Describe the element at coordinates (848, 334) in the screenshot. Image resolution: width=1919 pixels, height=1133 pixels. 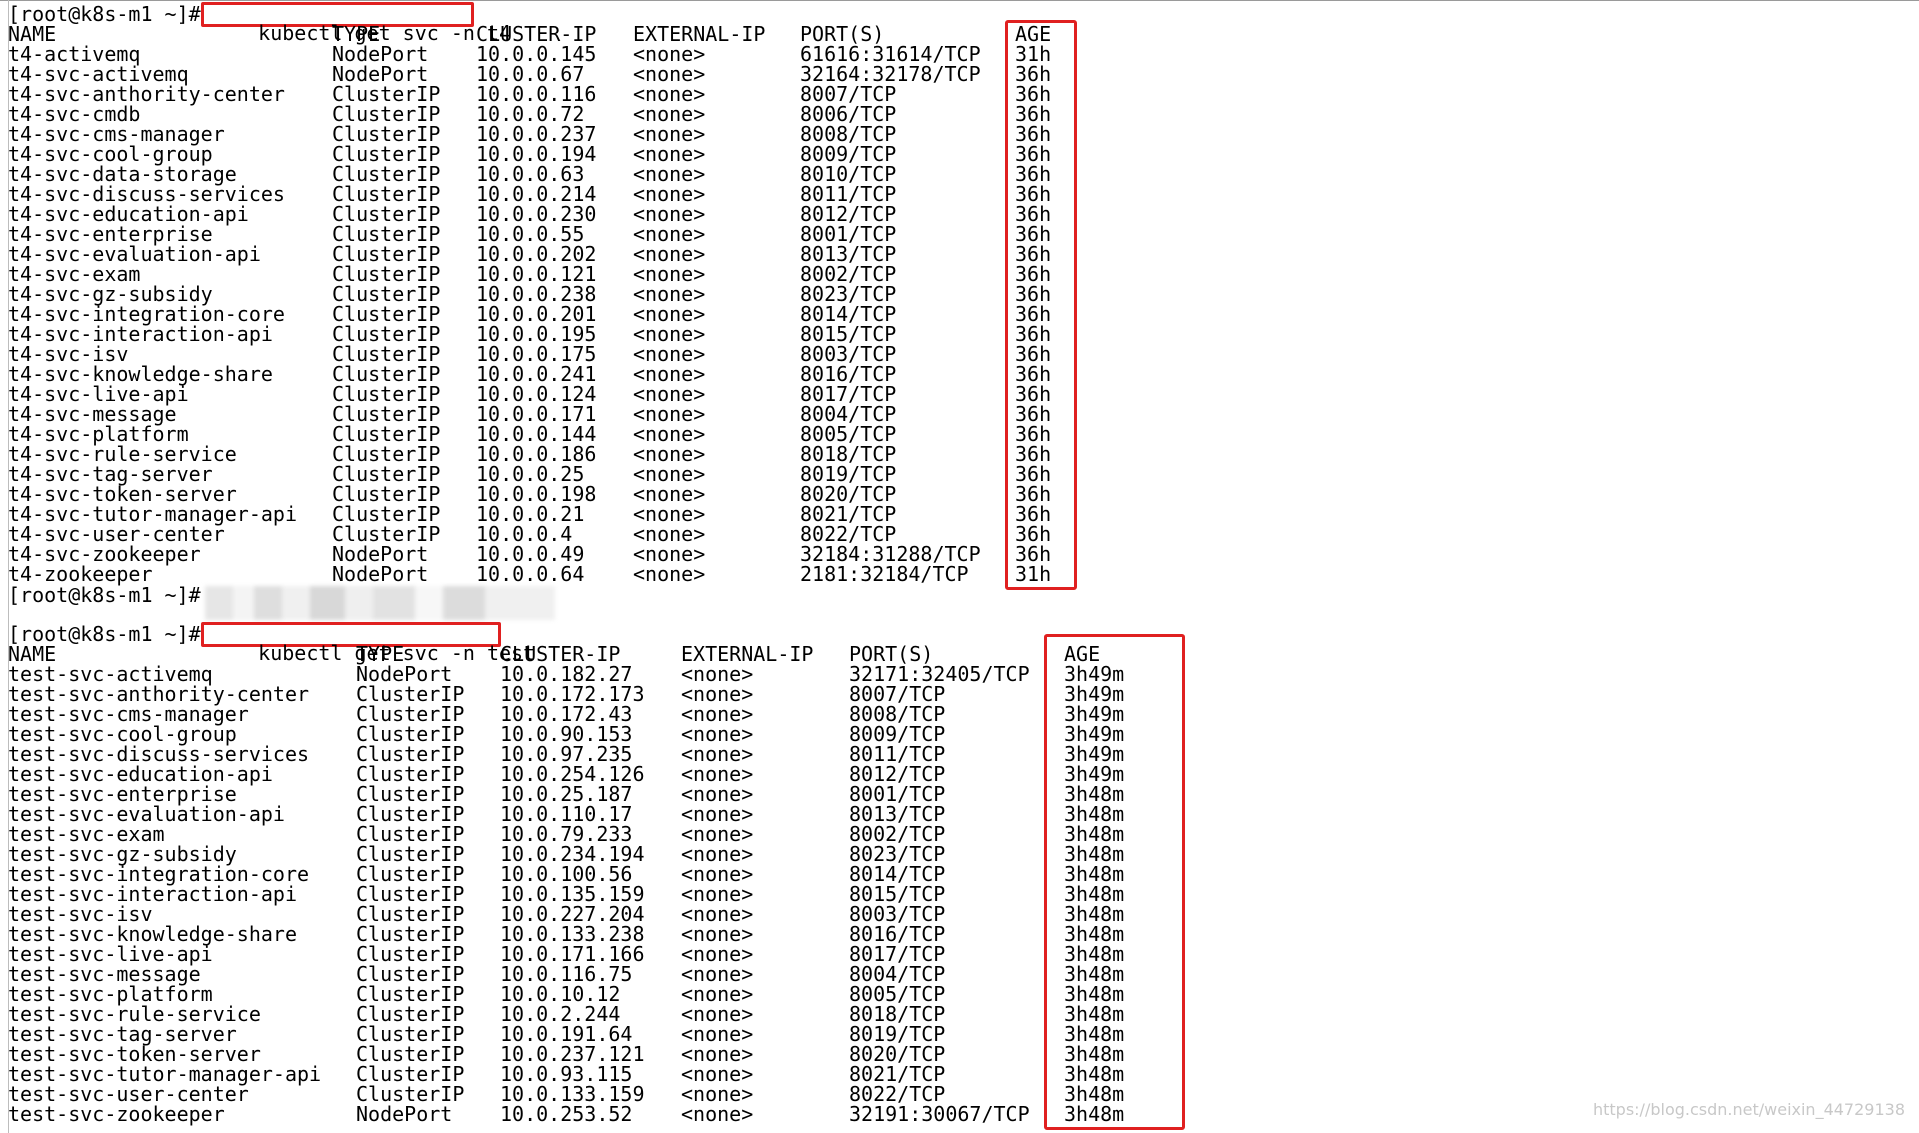
I see `table-cell: 8015/TCP` at that location.